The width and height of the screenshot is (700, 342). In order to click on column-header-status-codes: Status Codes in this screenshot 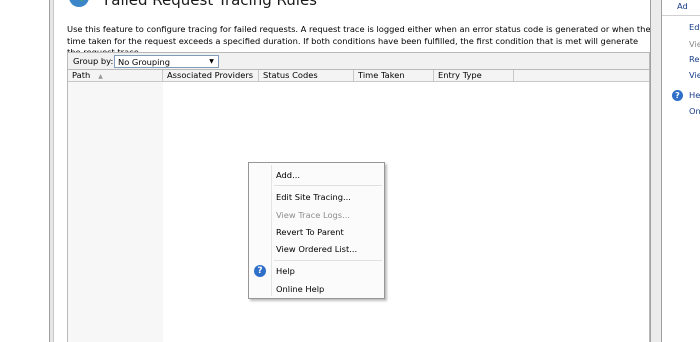, I will do `click(306, 75)`.